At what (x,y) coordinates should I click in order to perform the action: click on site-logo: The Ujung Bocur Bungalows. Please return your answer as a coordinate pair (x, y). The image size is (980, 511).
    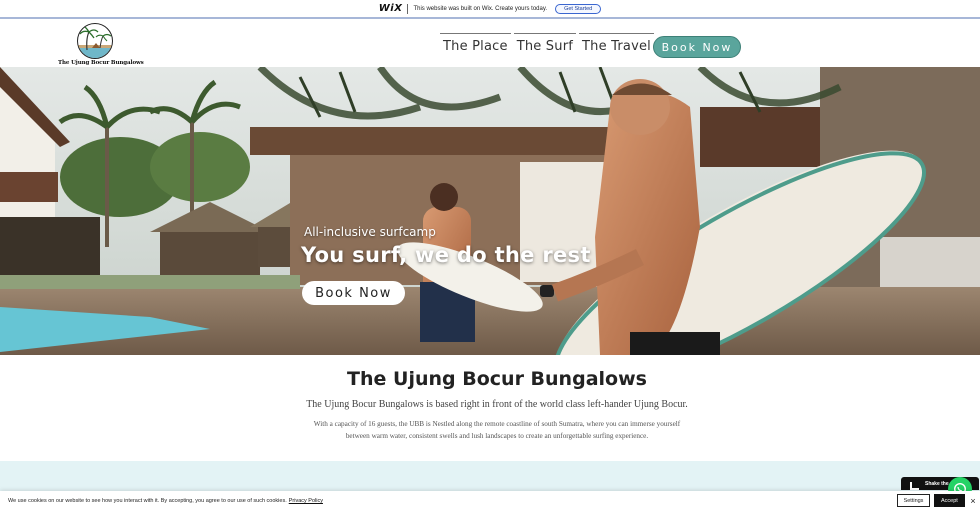
    Looking at the image, I should click on (101, 45).